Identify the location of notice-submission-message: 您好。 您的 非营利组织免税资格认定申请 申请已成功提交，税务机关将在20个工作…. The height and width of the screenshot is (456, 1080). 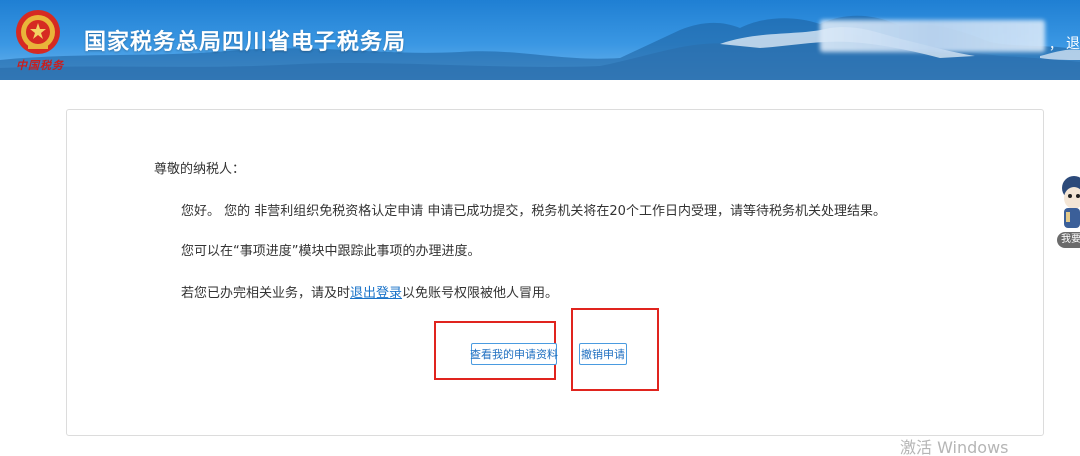
(533, 211).